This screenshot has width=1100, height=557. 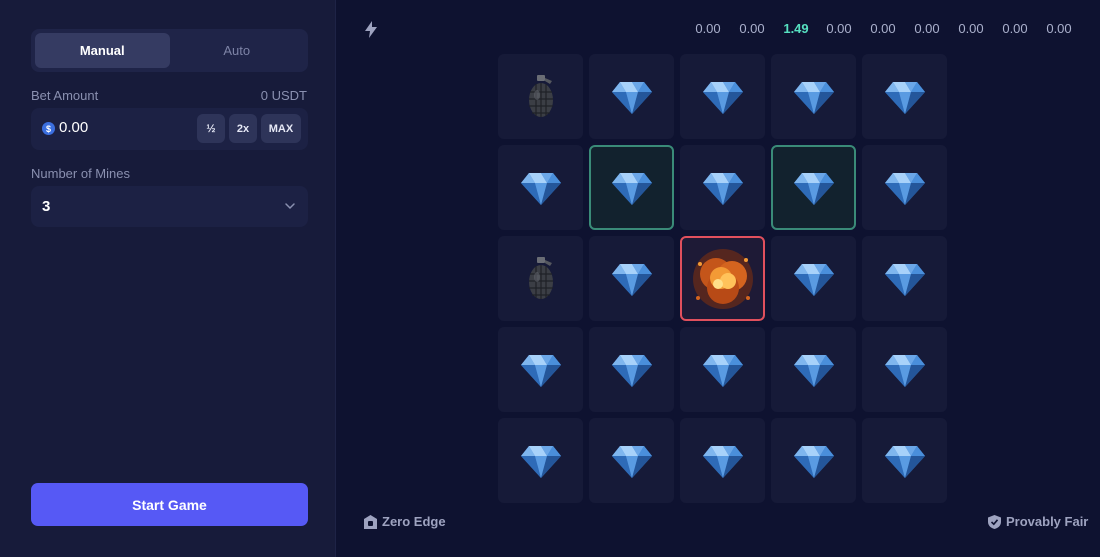 I want to click on exploded-tile, so click(x=722, y=278).